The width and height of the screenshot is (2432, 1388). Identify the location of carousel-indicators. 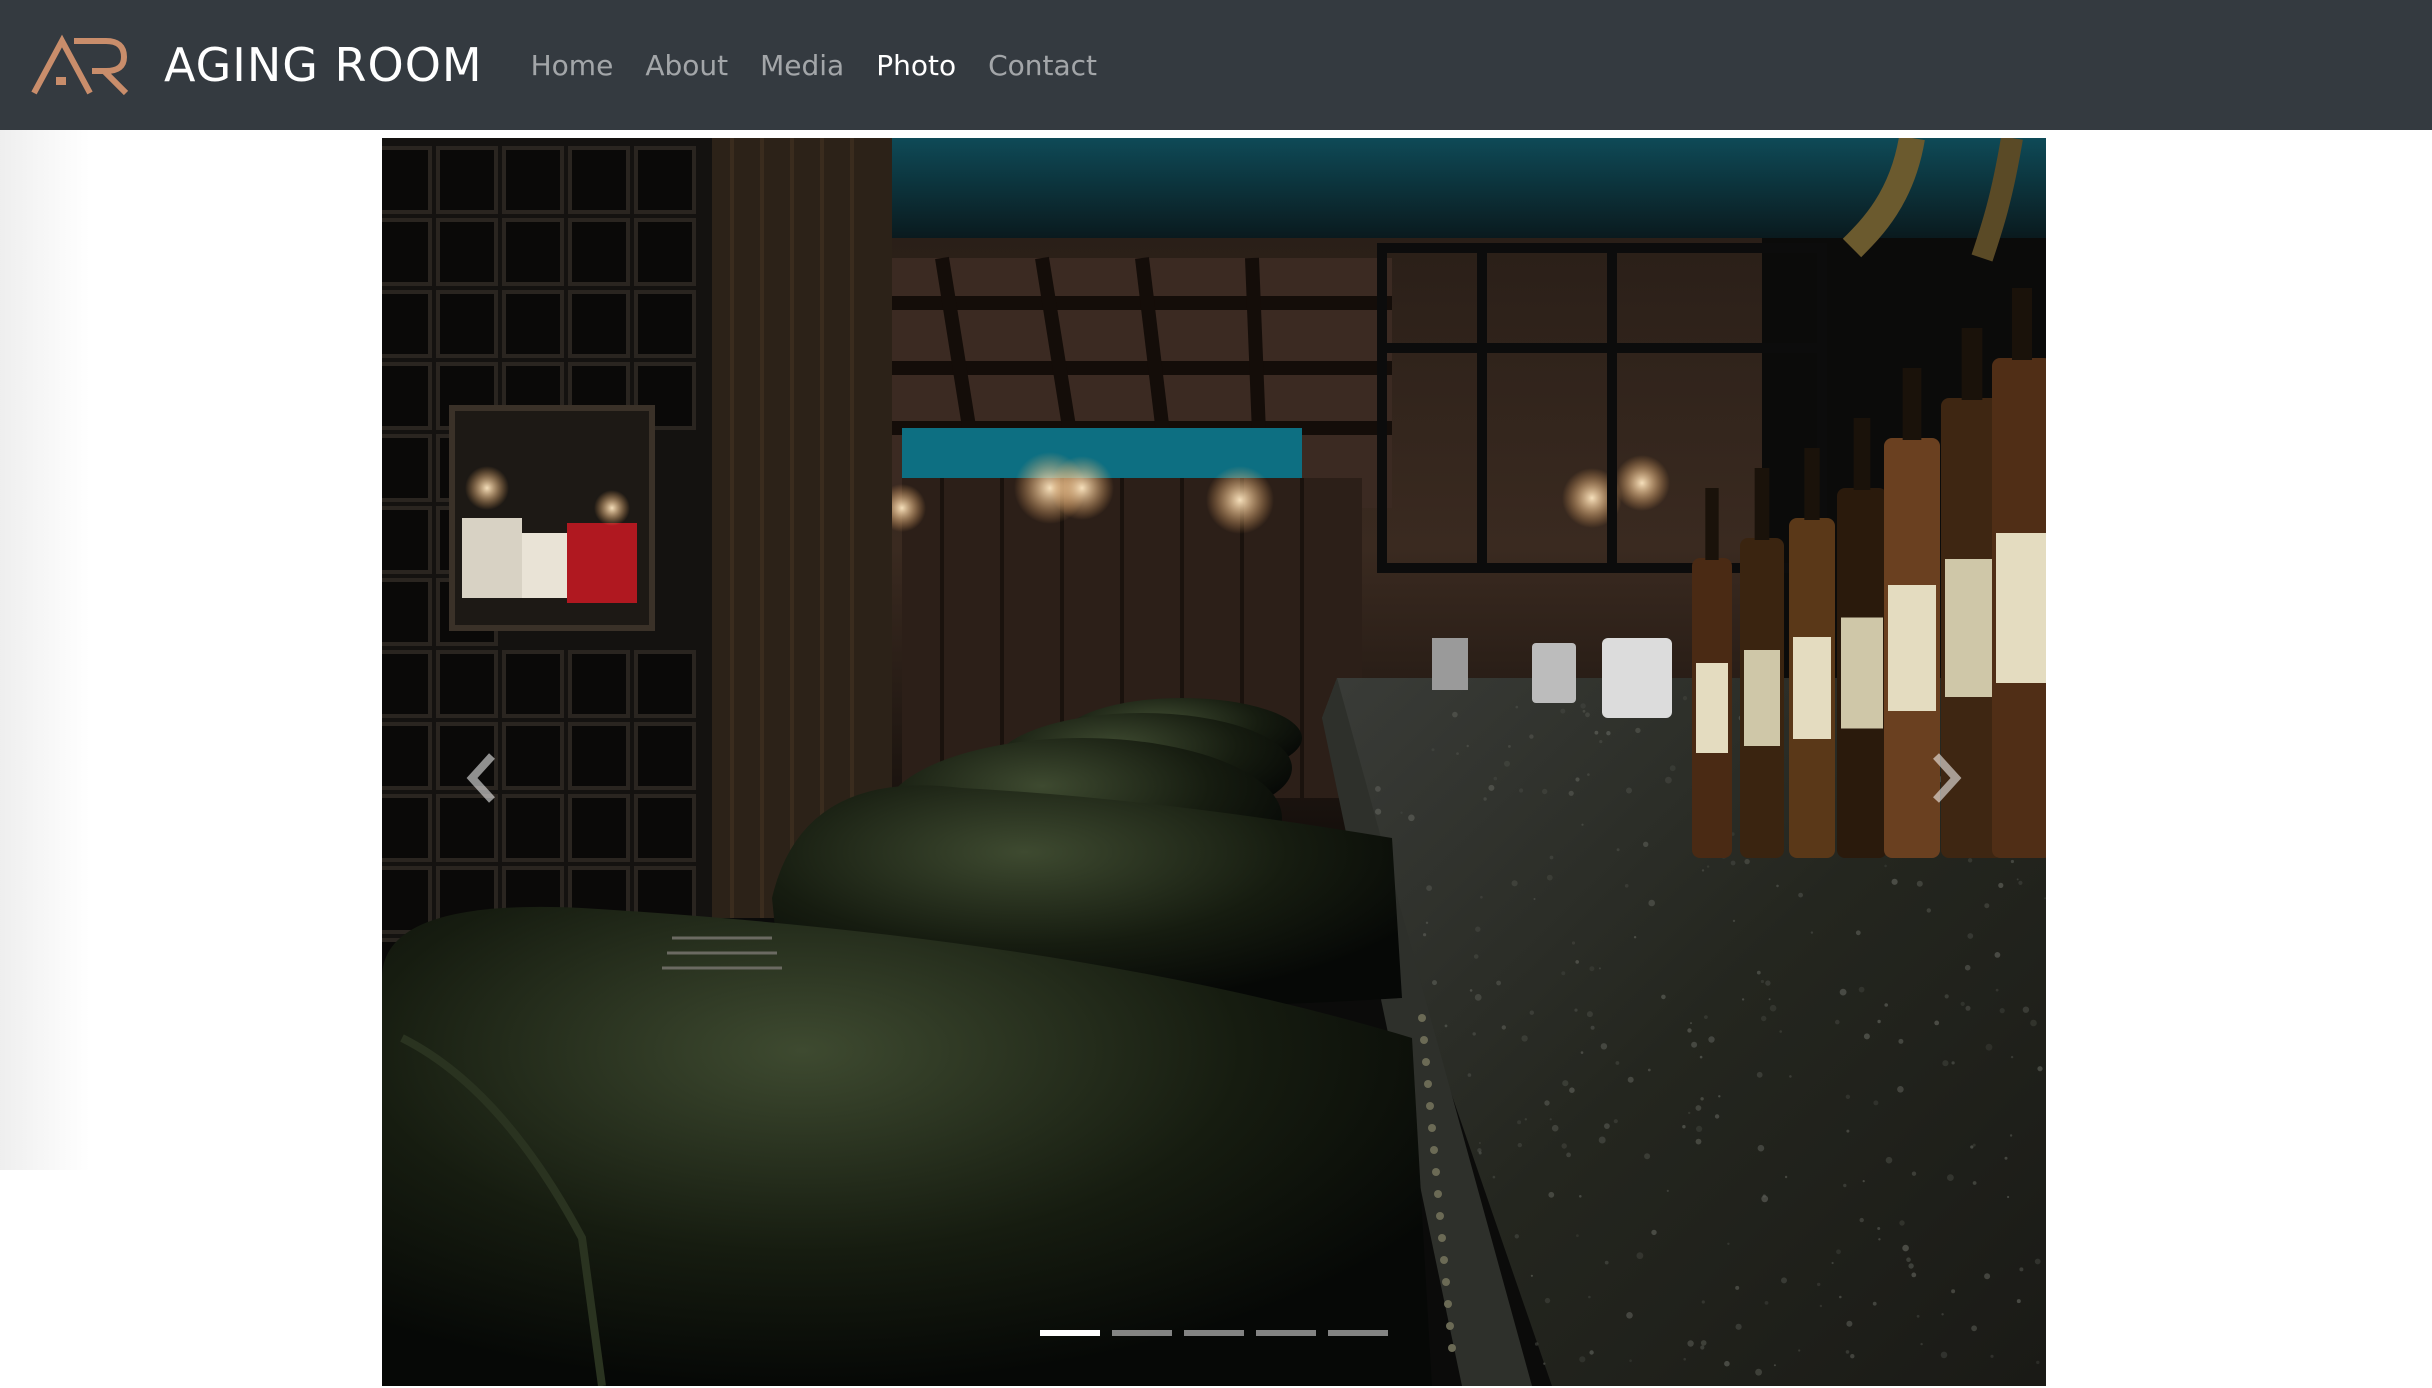
(1214, 1333).